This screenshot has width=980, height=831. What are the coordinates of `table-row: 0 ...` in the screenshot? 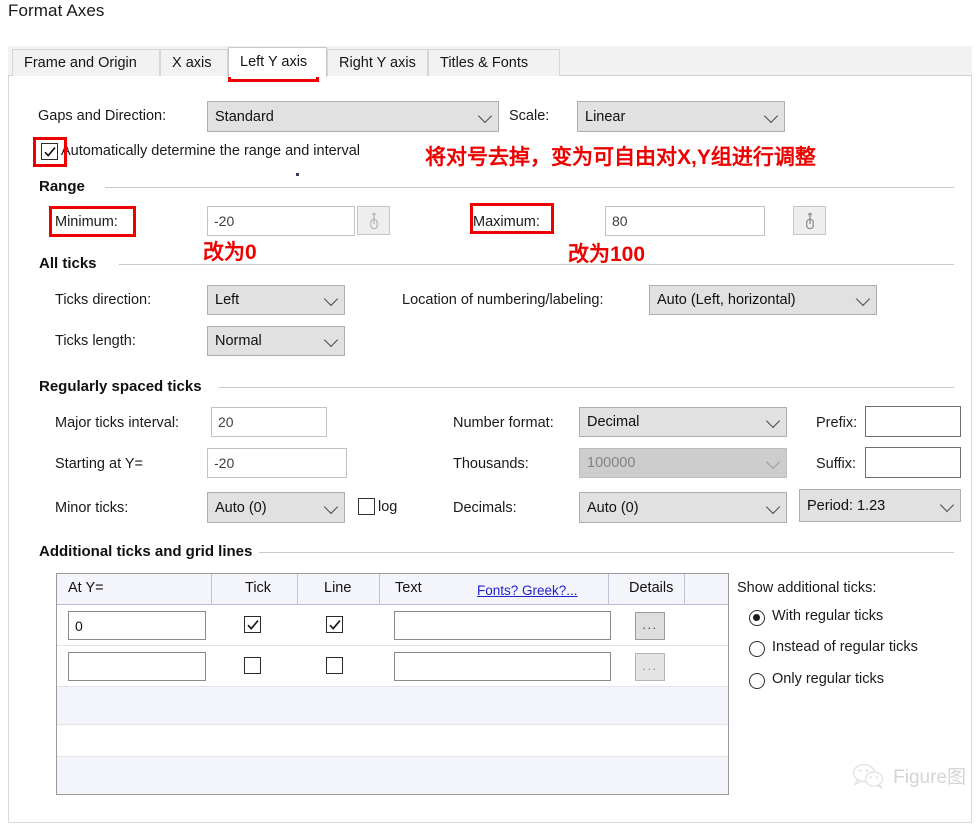 It's located at (392, 625).